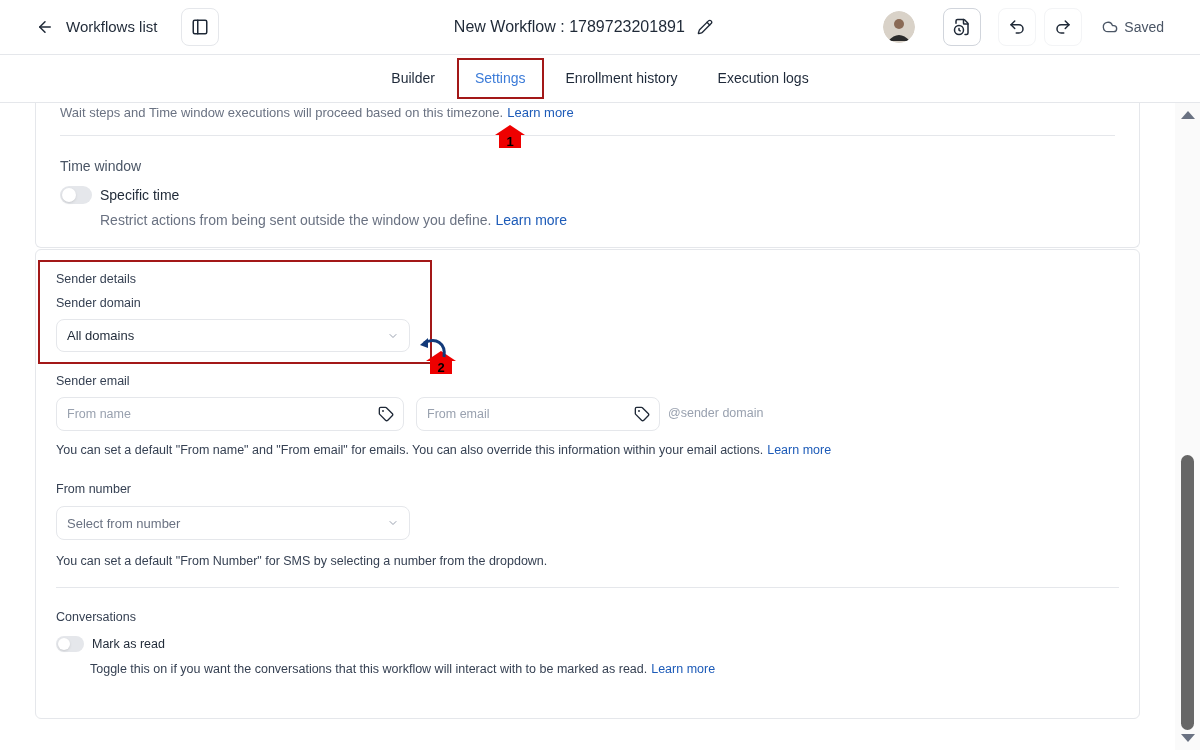 The height and width of the screenshot is (750, 1200). What do you see at coordinates (538, 413) in the screenshot?
I see `from-email-field: From email` at bounding box center [538, 413].